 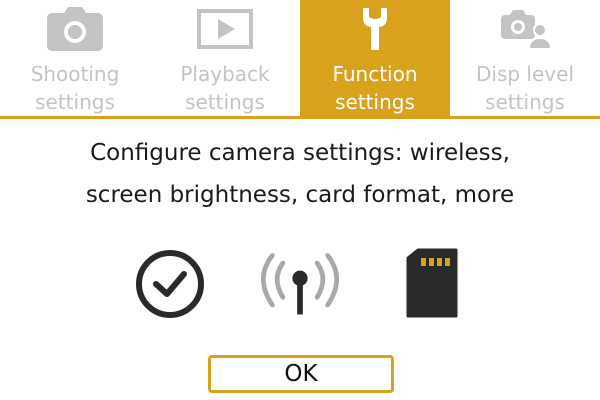 I want to click on tab-playback-settings: Playback settings, so click(x=225, y=58).